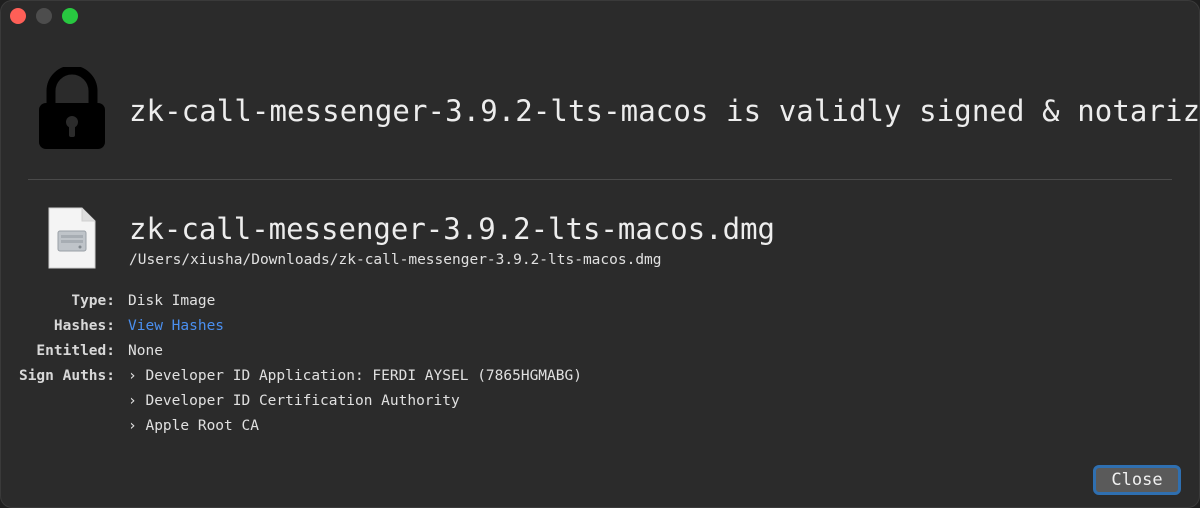  I want to click on hashes-row: Hashes: View Hashes, so click(291, 326).